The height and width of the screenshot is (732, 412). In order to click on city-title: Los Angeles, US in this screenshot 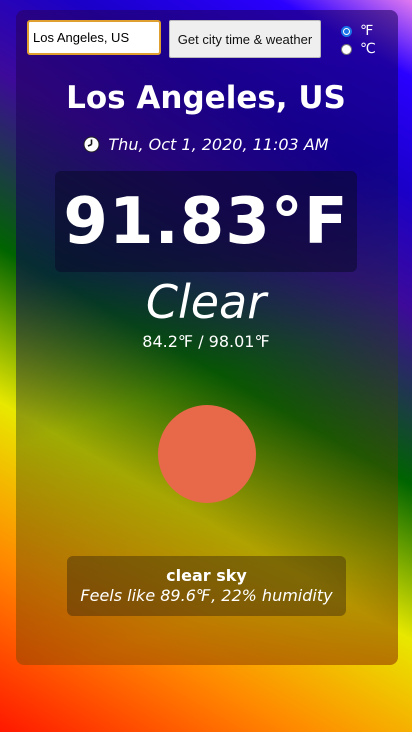, I will do `click(206, 98)`.